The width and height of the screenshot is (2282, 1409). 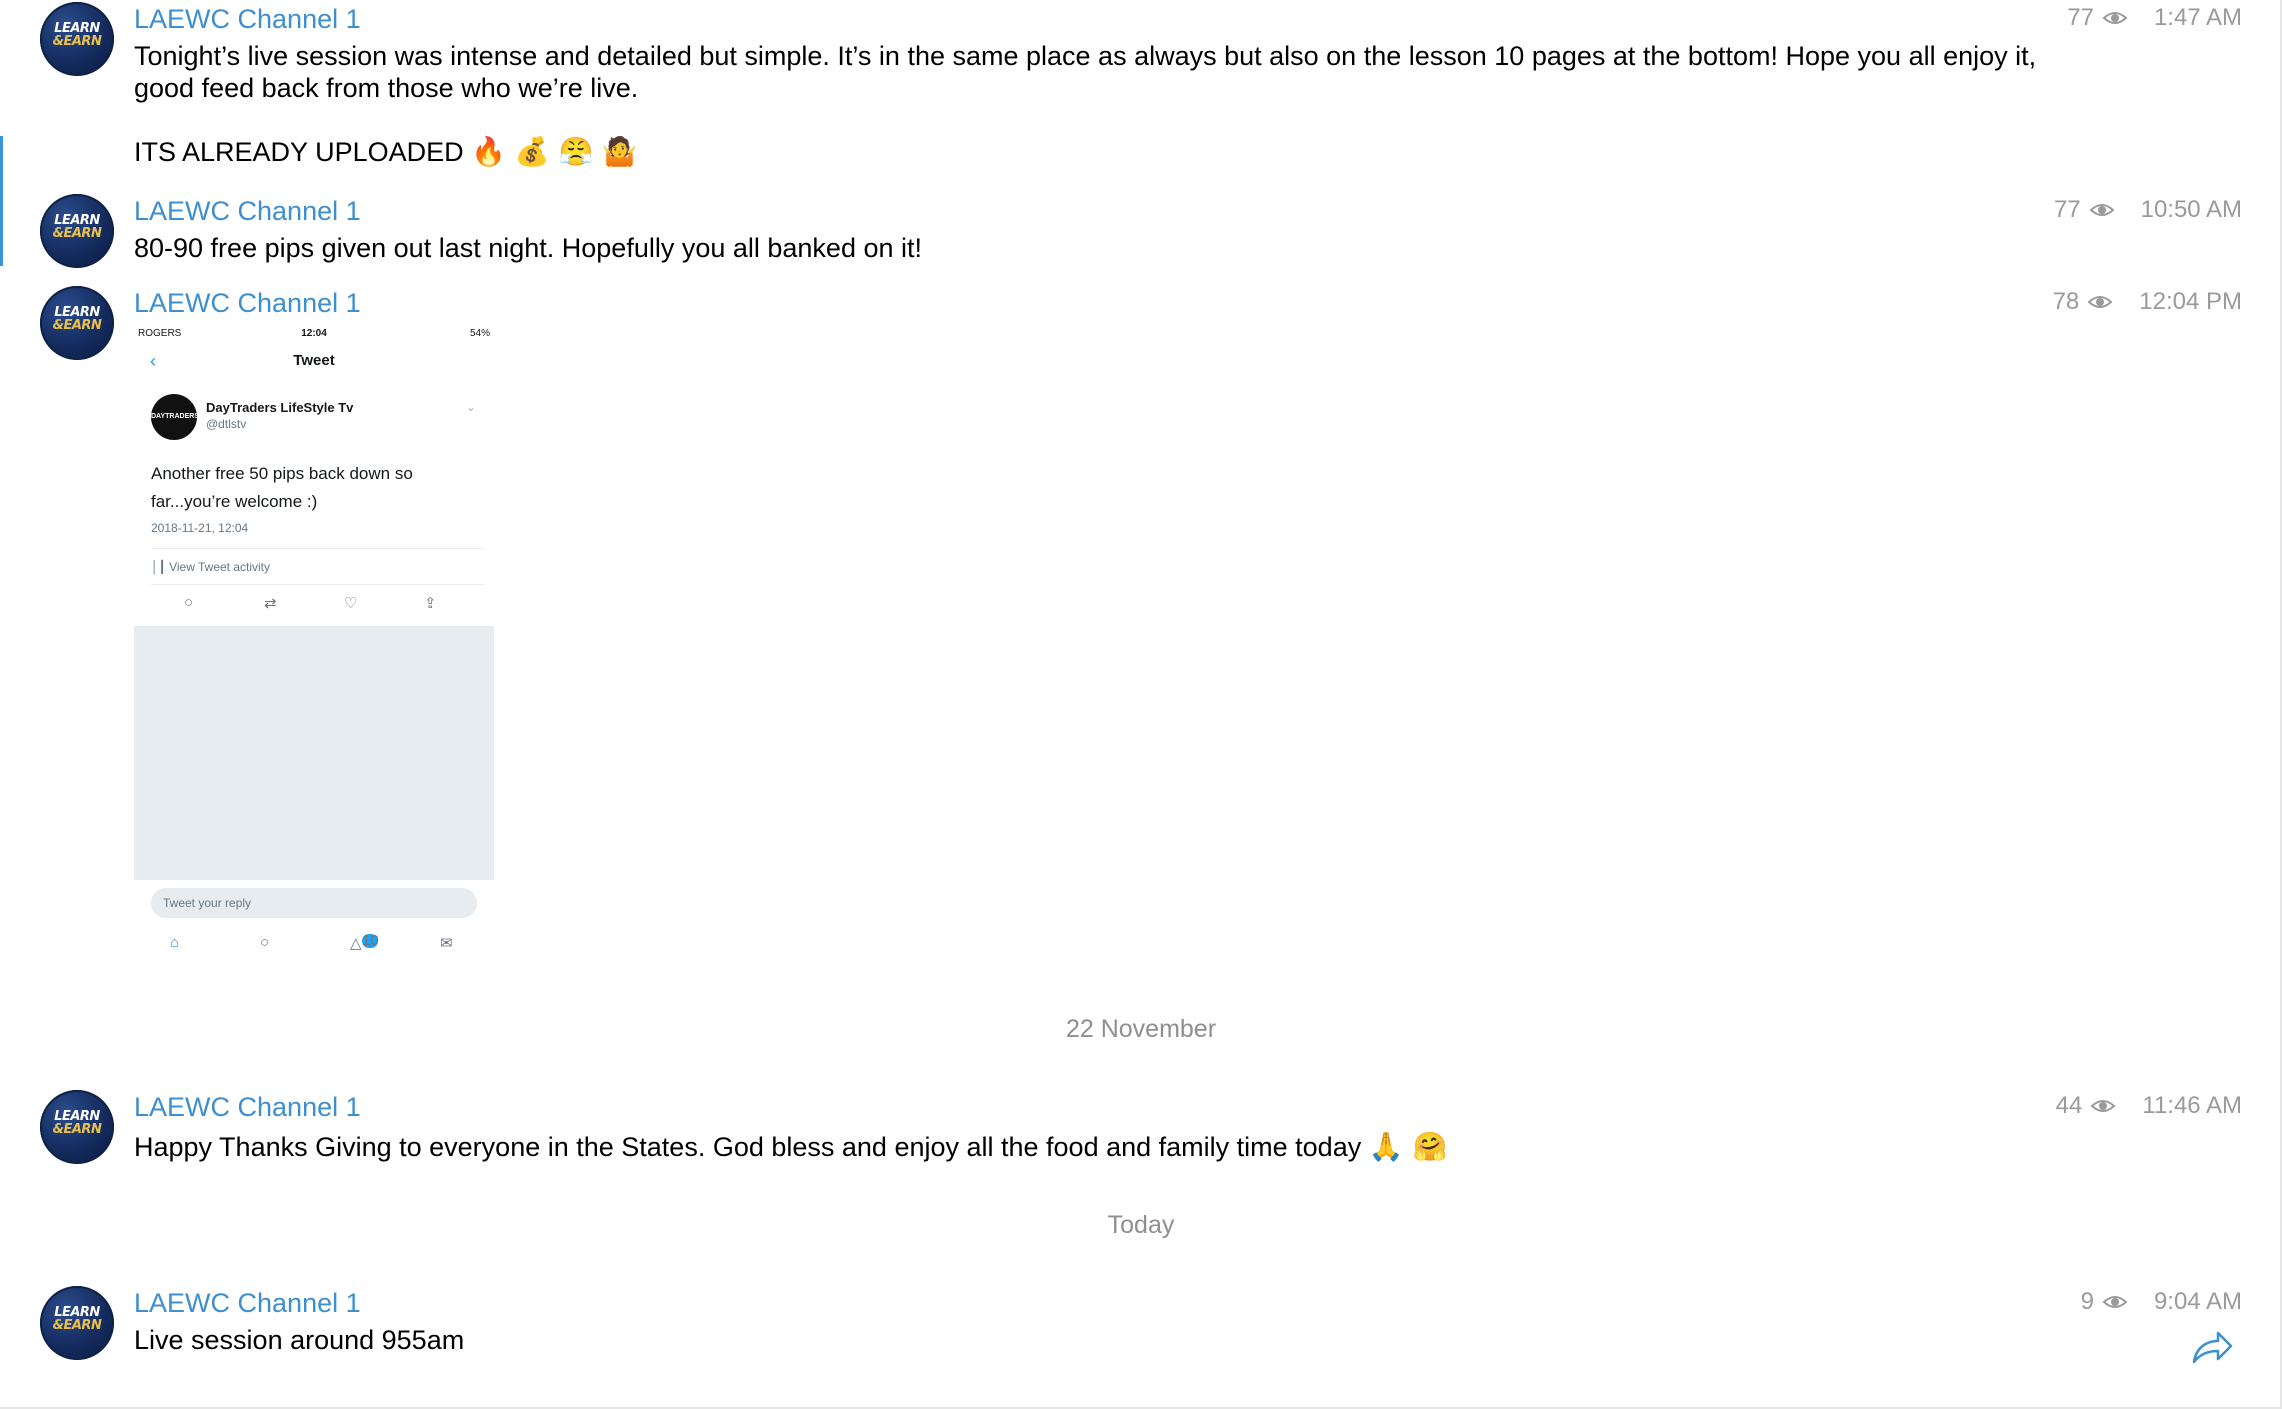 I want to click on selection-indicator, so click(x=1, y=201).